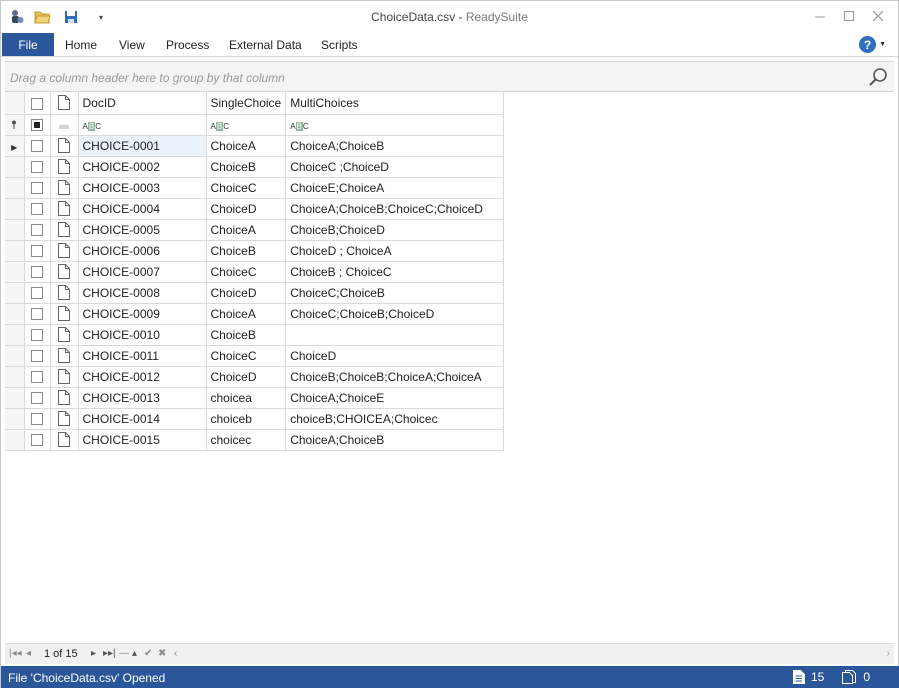 The image size is (899, 688). I want to click on table-row: CHOICE-0002 ChoiceB ChoiceC ;ChoiceD, so click(255, 167).